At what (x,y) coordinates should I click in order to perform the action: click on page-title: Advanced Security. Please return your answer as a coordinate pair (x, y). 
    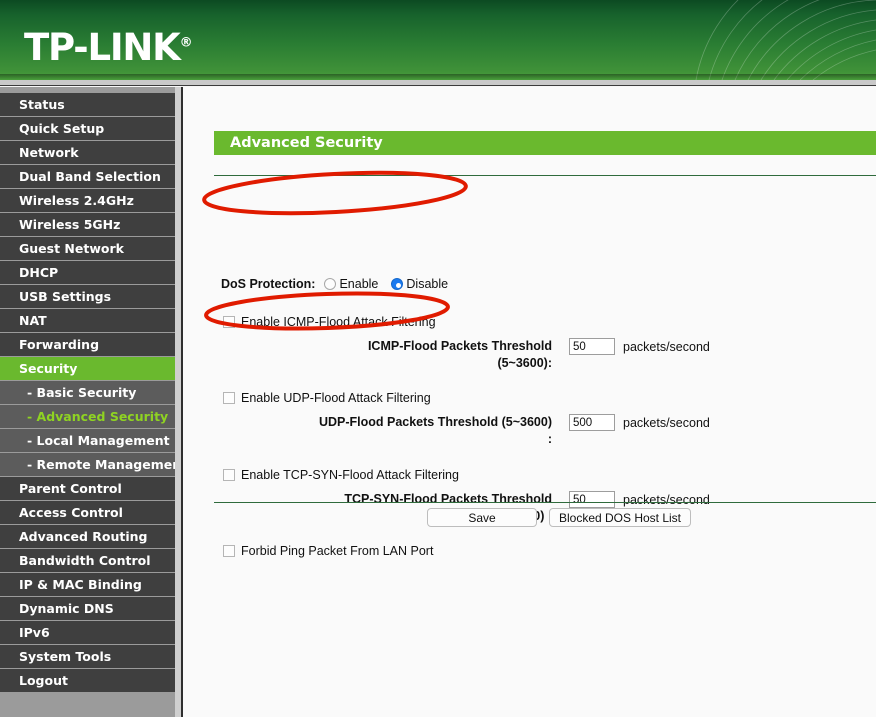
    Looking at the image, I should click on (545, 143).